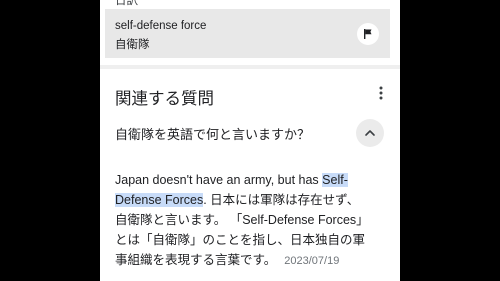  Describe the element at coordinates (161, 26) in the screenshot. I see `translation-source: self-defense force` at that location.